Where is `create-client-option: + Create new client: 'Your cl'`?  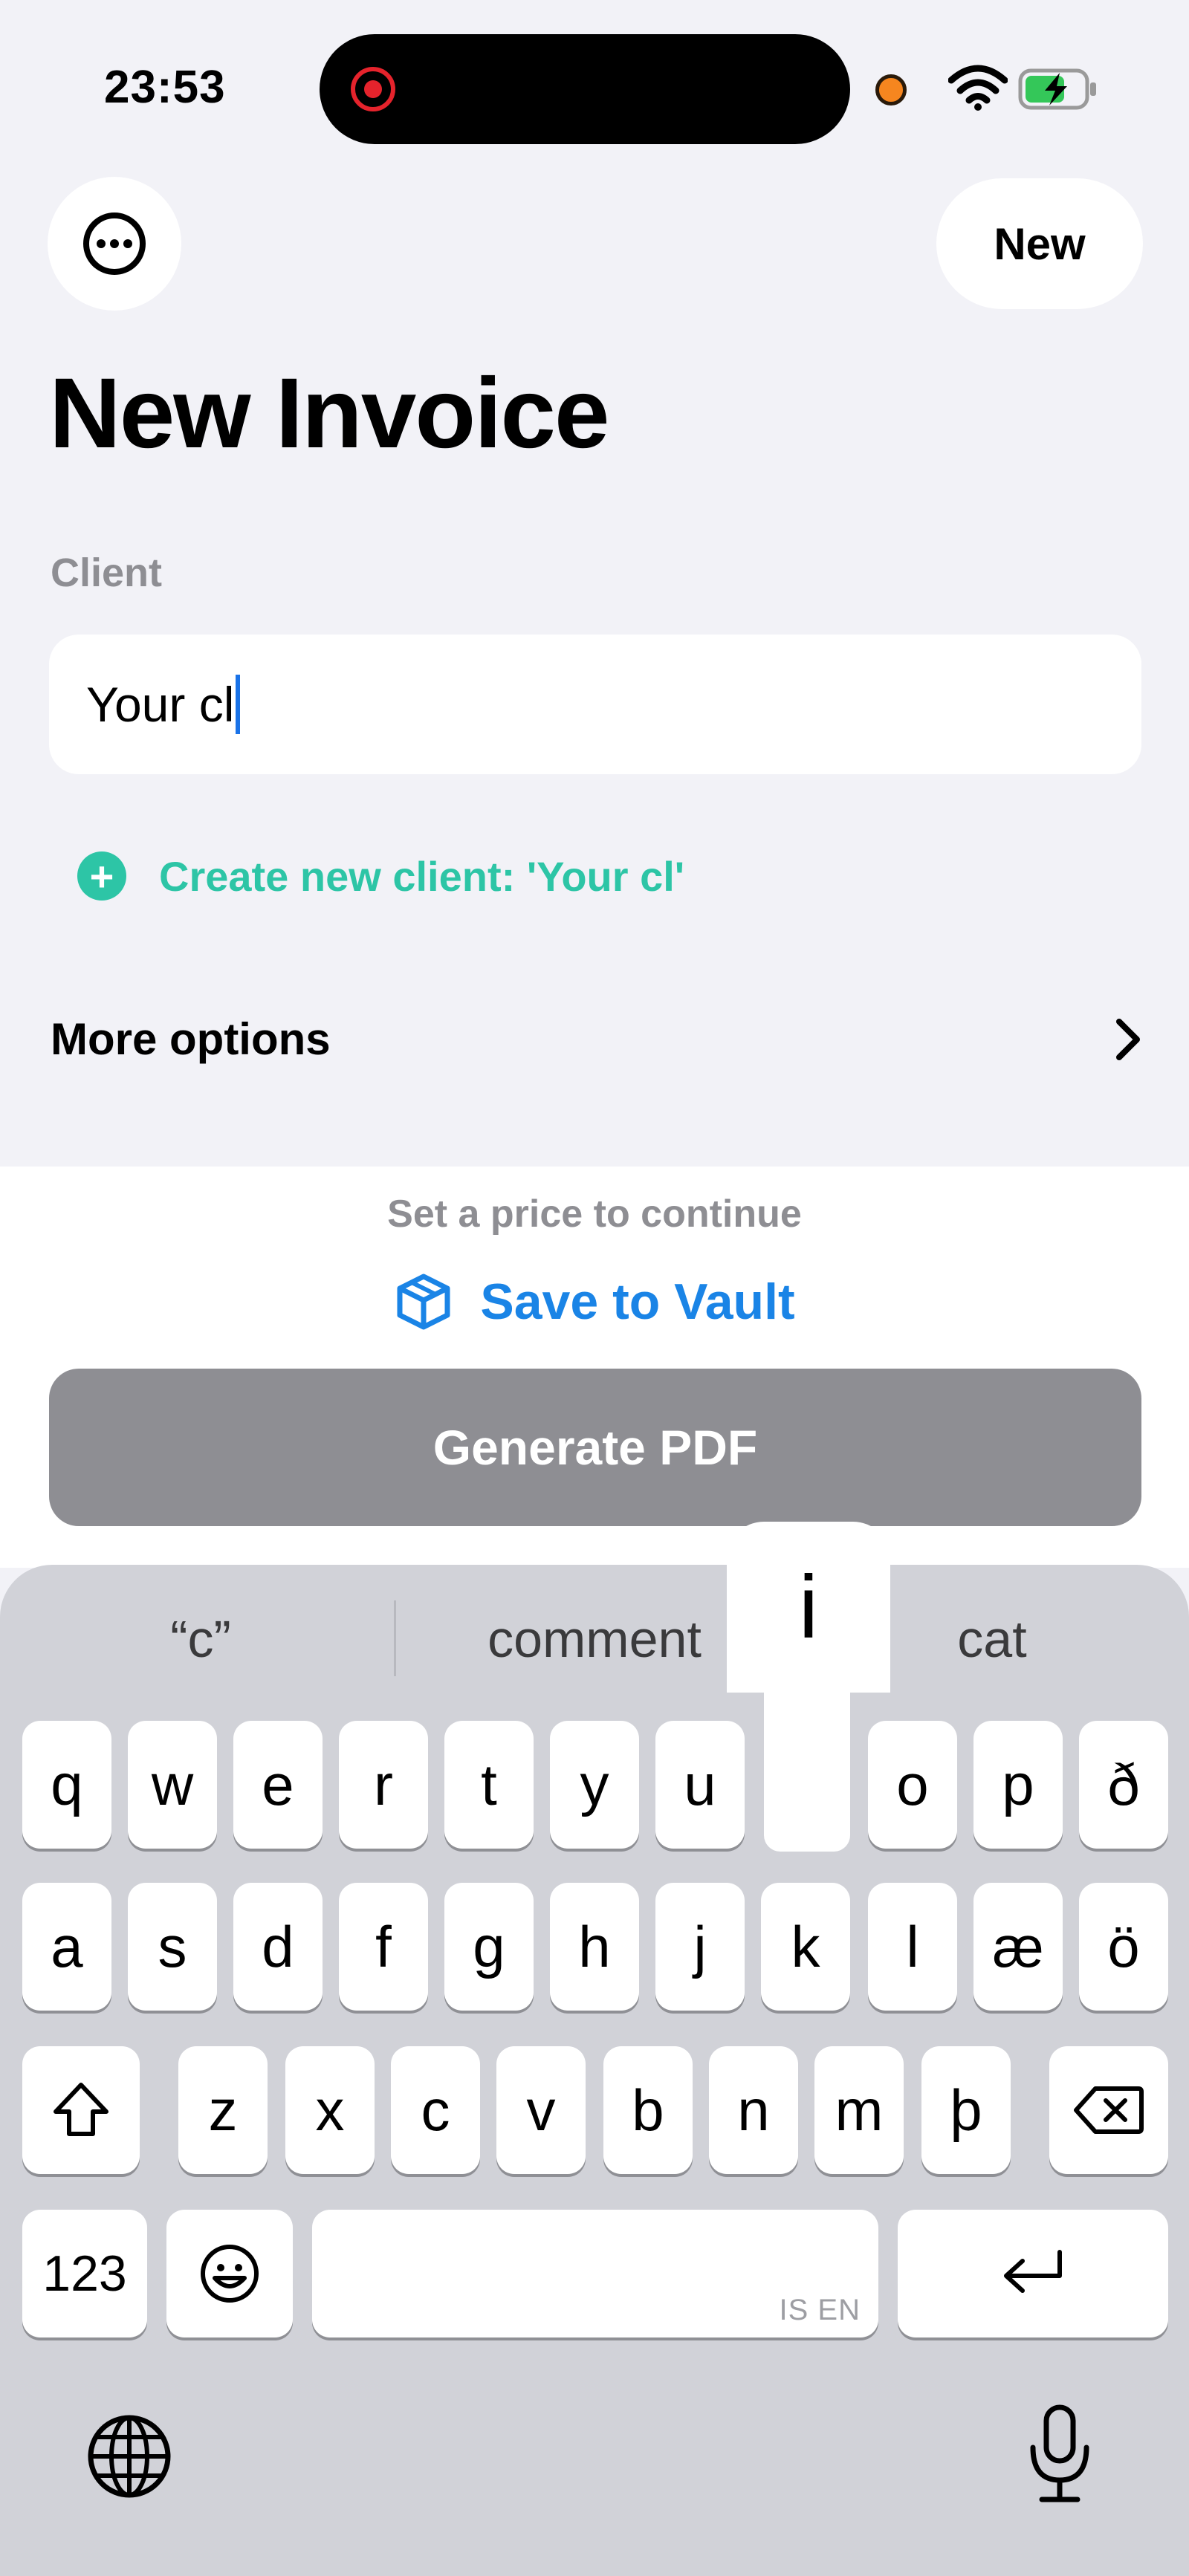
create-client-option: + Create new client: 'Your cl' is located at coordinates (381, 876).